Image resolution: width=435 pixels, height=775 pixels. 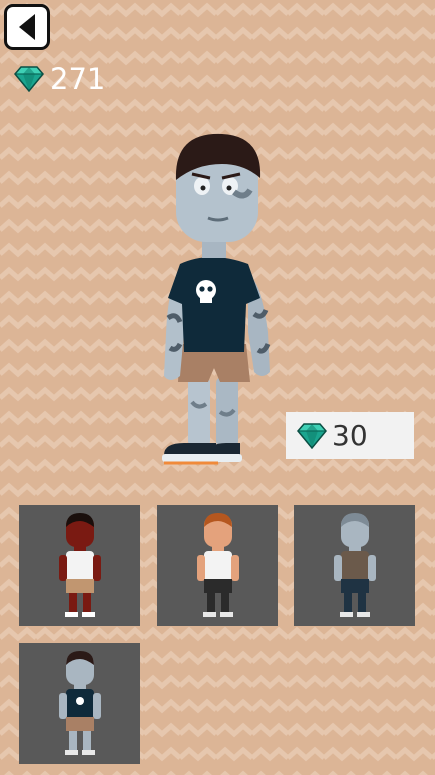 I want to click on gem-counter: 271, so click(x=59, y=79).